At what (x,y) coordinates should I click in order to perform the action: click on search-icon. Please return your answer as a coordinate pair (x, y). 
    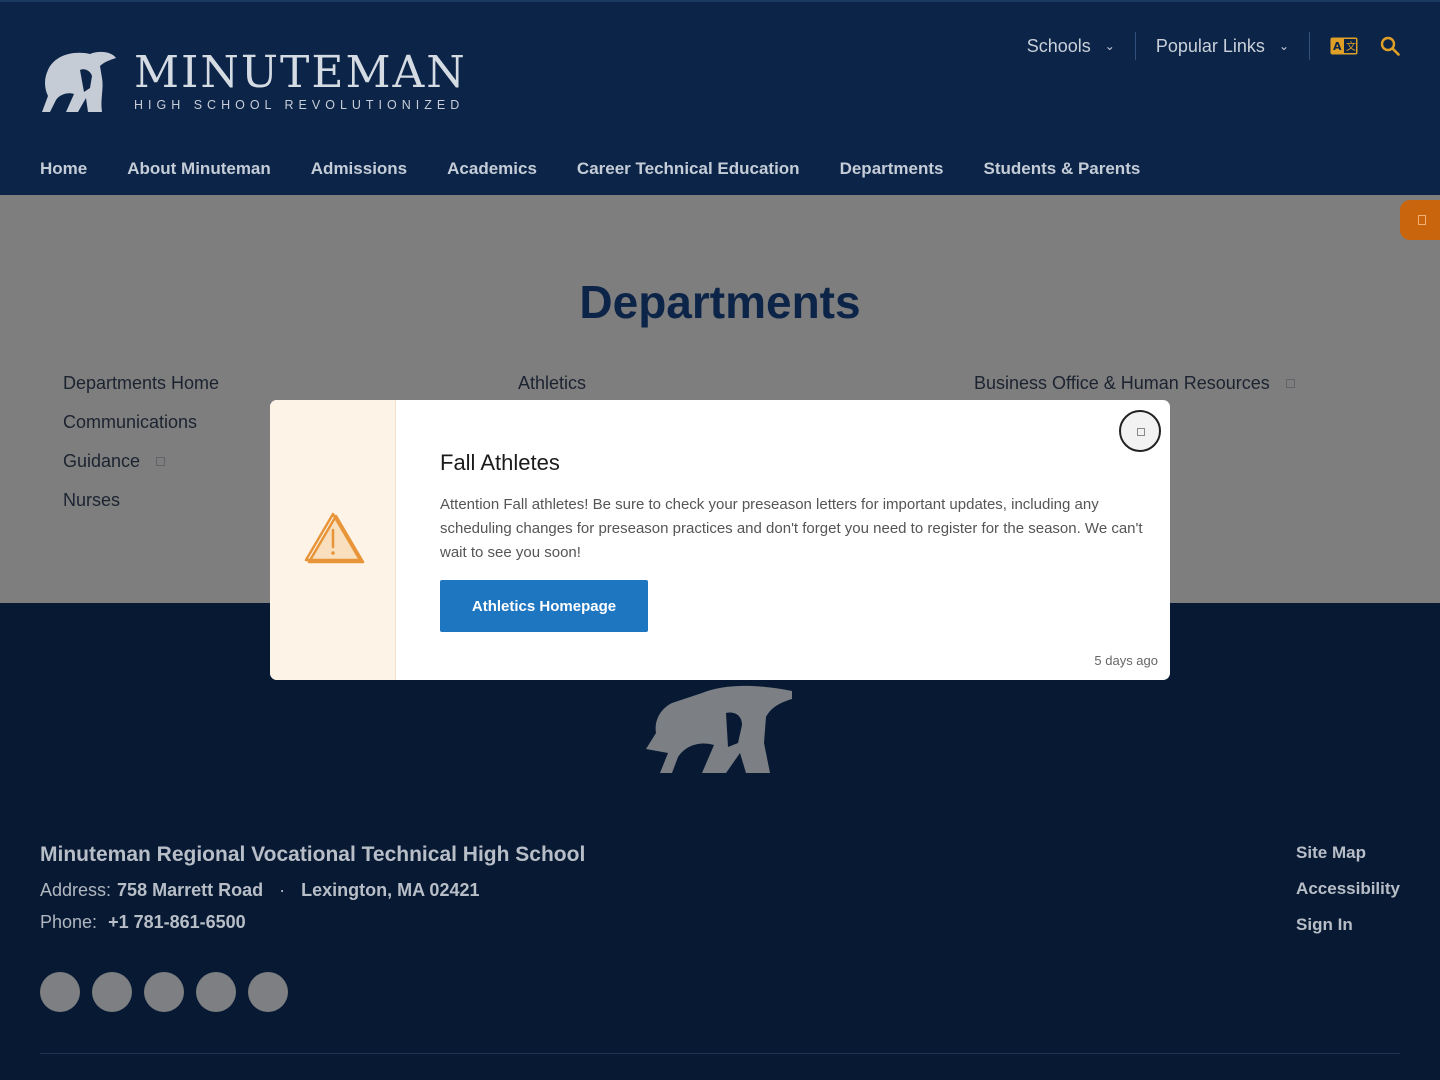
    Looking at the image, I should click on (1390, 46).